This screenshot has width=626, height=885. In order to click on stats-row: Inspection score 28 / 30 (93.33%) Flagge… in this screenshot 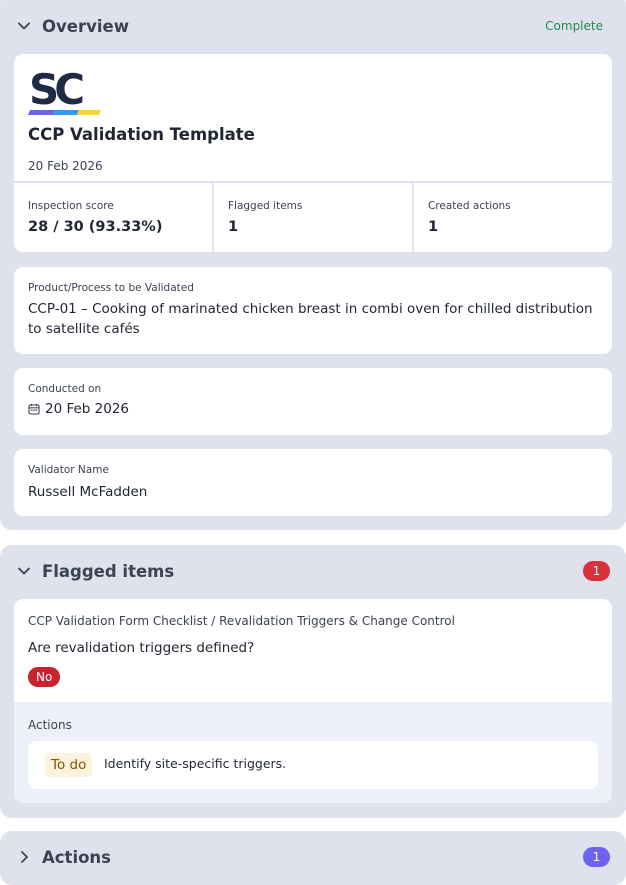, I will do `click(313, 217)`.